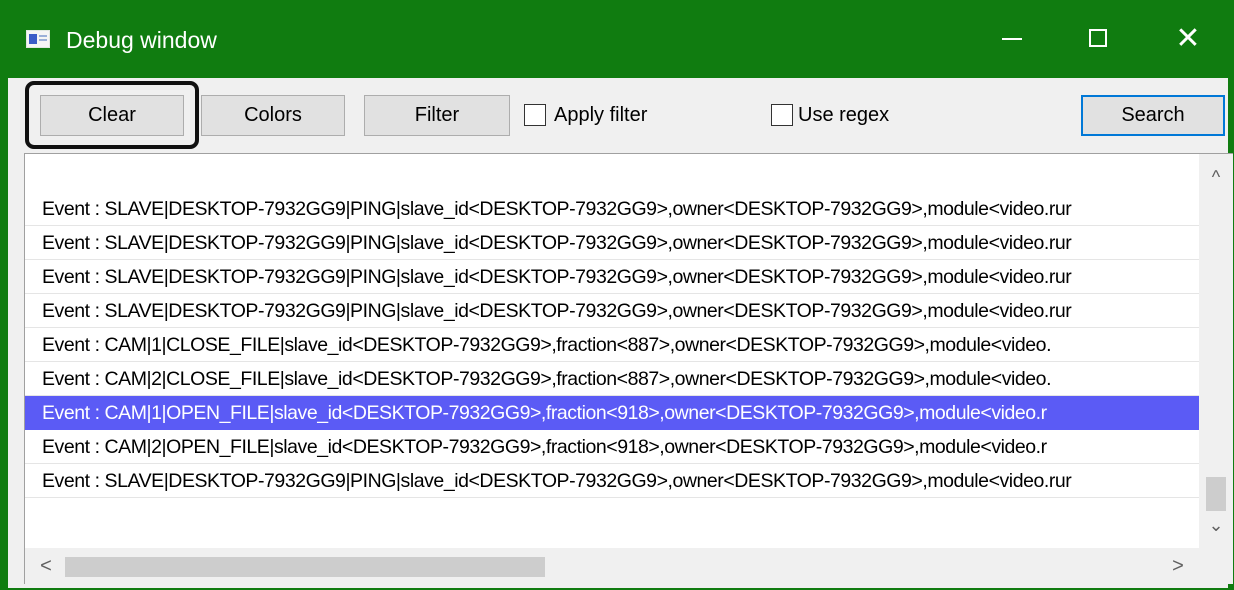 Image resolution: width=1234 pixels, height=590 pixels. What do you see at coordinates (273, 115) in the screenshot?
I see `colors-button: Colors` at bounding box center [273, 115].